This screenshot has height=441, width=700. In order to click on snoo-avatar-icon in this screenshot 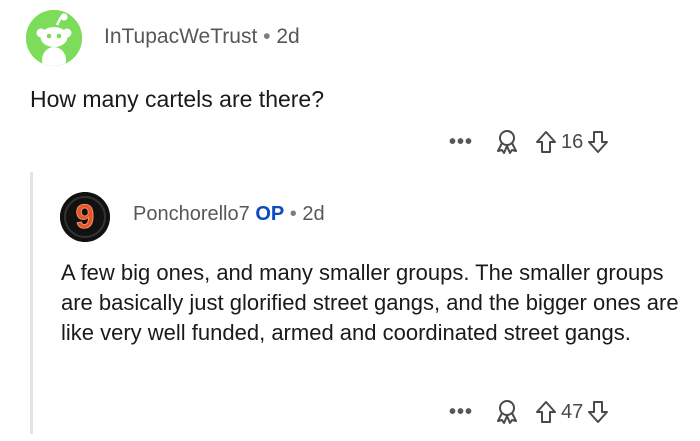, I will do `click(54, 38)`.